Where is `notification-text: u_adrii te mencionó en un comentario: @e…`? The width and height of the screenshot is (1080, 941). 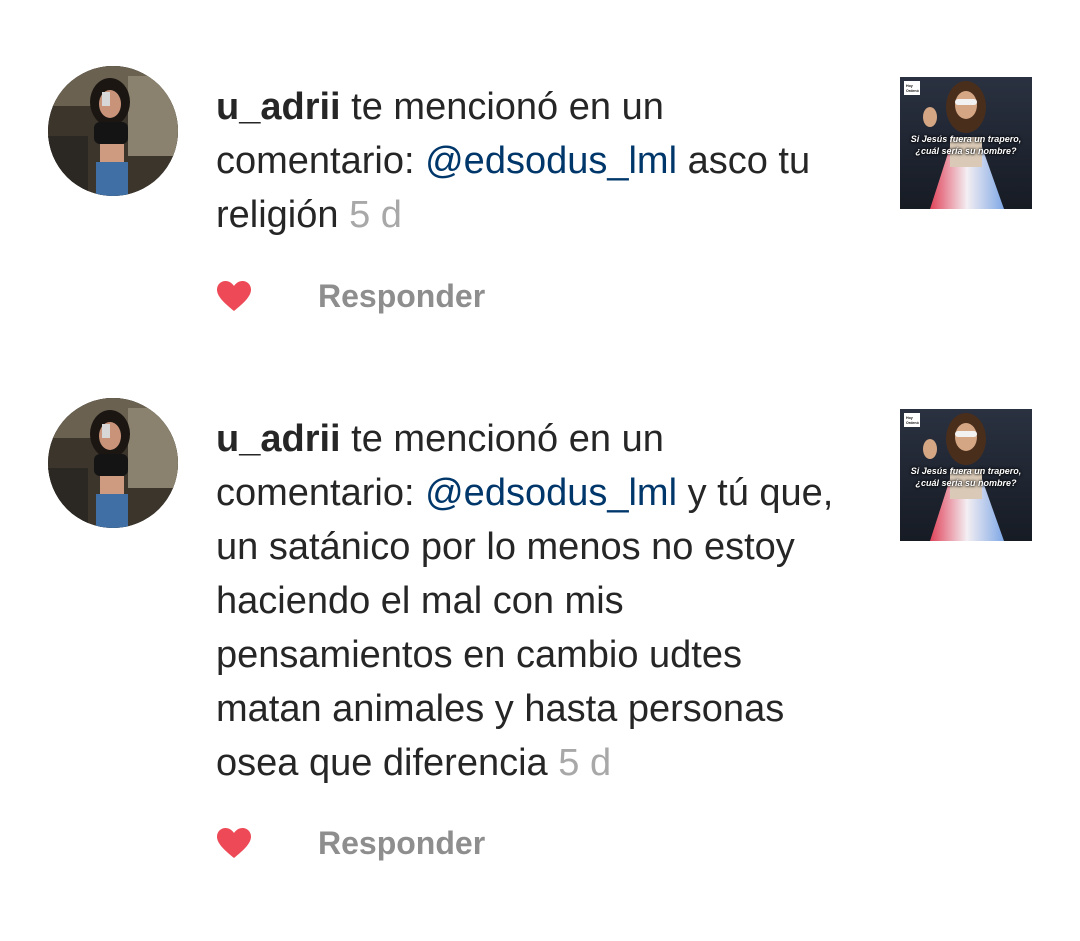 notification-text: u_adrii te mencionó en un comentario: @e… is located at coordinates (536, 161).